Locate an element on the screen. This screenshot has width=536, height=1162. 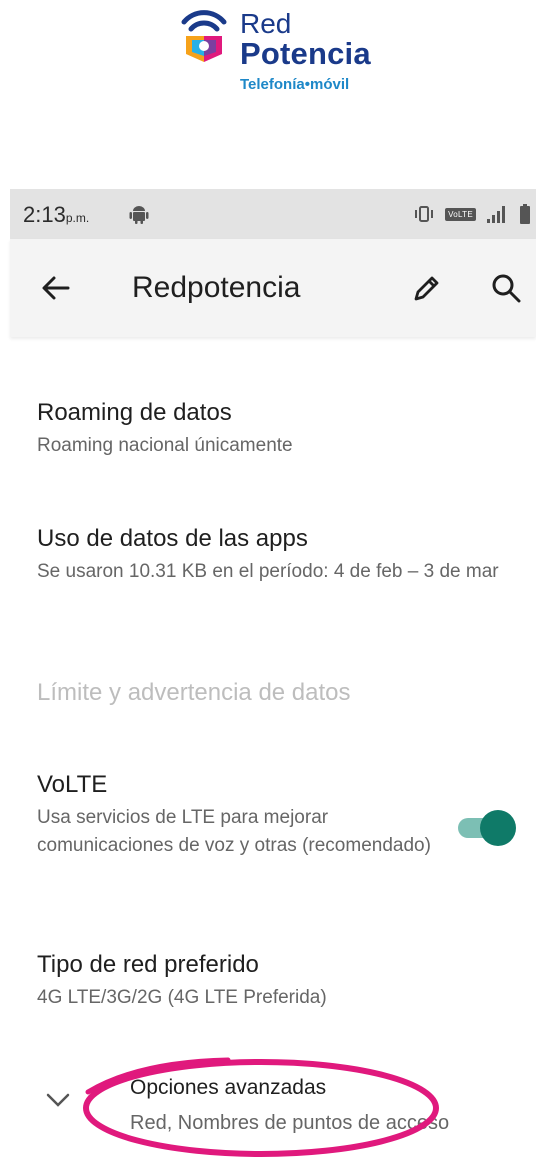
setting-volte-title: VoLTE is located at coordinates (72, 784).